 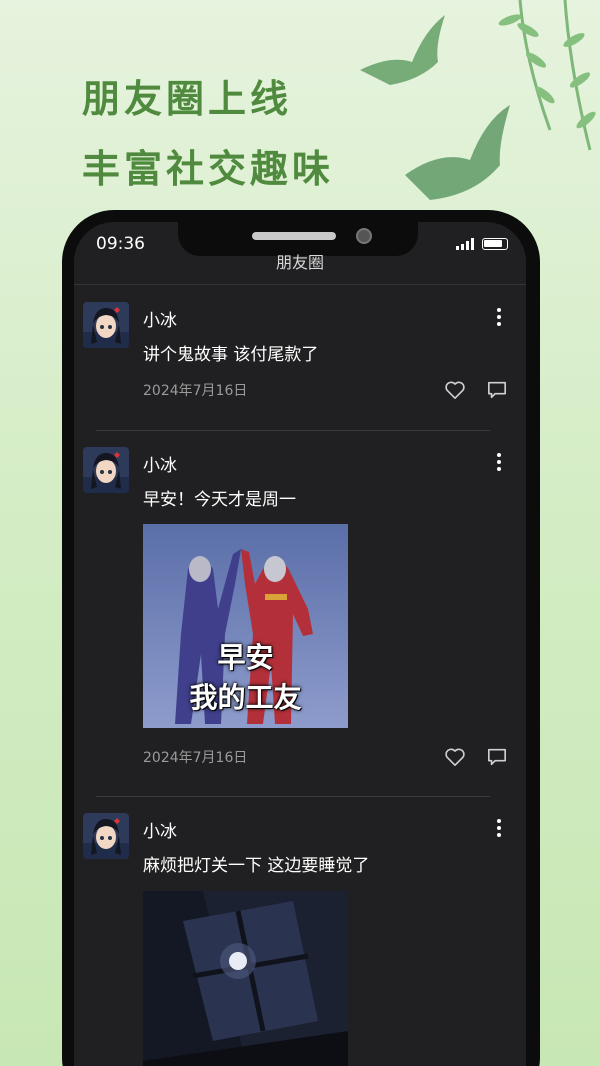 I want to click on image-caption-line: 我的工友, so click(x=245, y=697).